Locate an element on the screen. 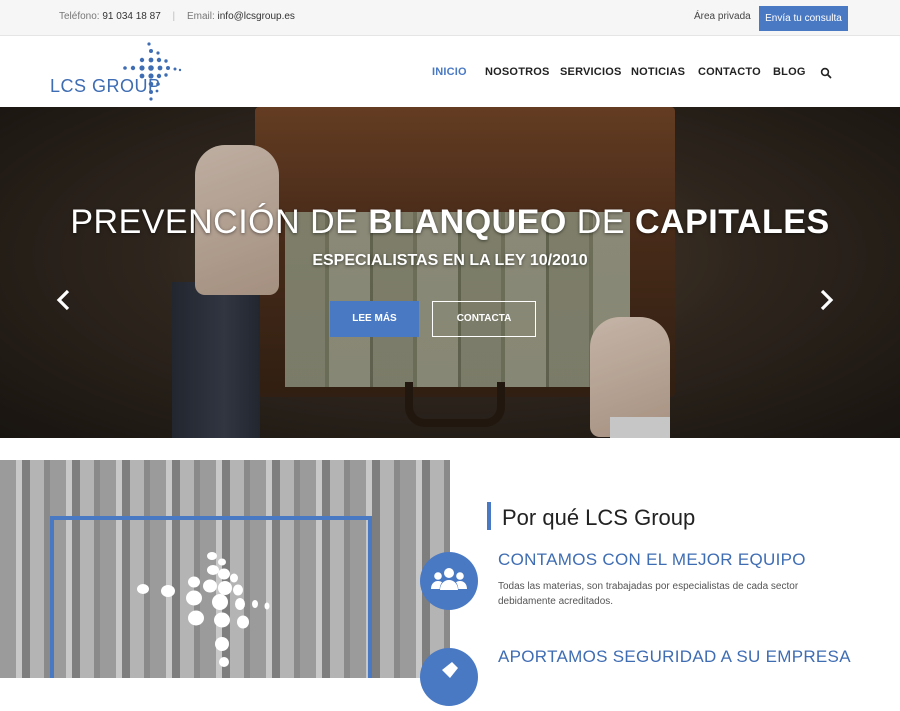 The height and width of the screenshot is (711, 900). security-icon is located at coordinates (449, 677).